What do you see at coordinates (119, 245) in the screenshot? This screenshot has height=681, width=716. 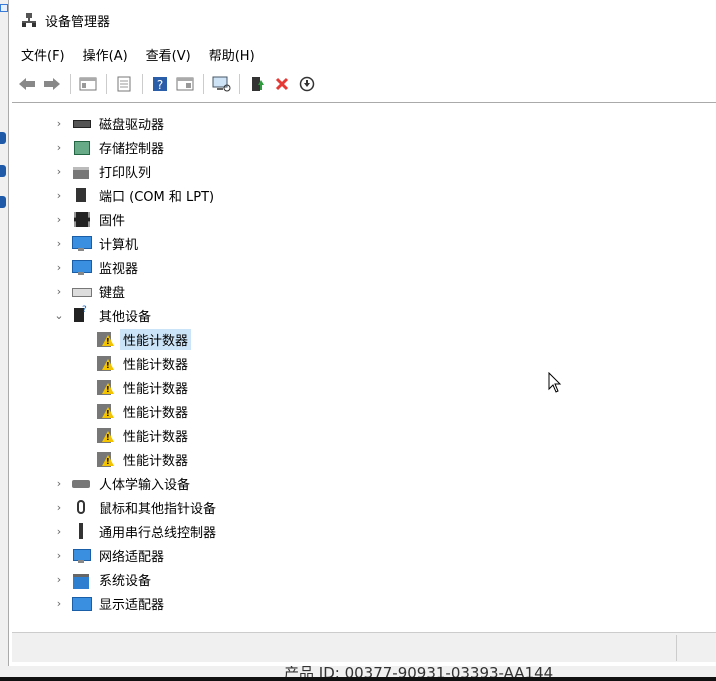 I see `tree-item-label: 计算机` at bounding box center [119, 245].